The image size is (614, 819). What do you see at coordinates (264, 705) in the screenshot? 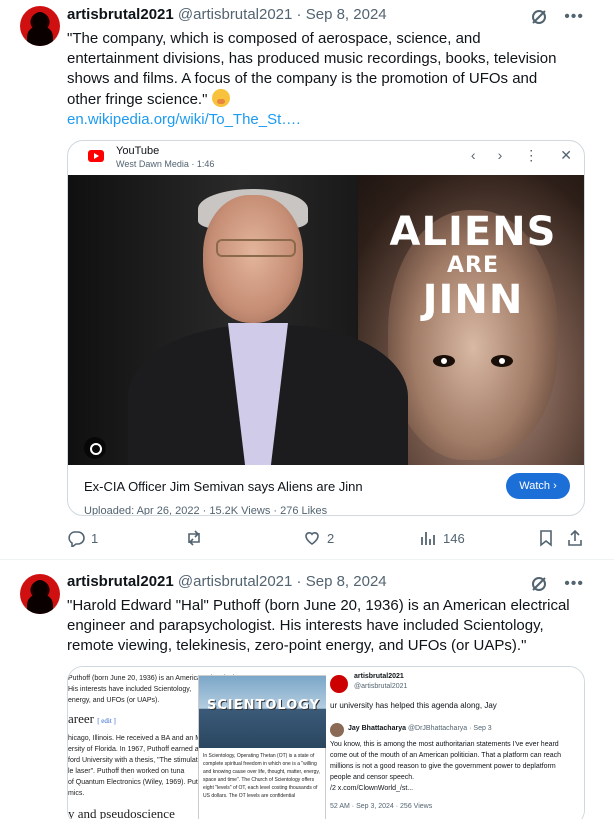
I see `scientology-sign: SCIENTOLOGY` at bounding box center [264, 705].